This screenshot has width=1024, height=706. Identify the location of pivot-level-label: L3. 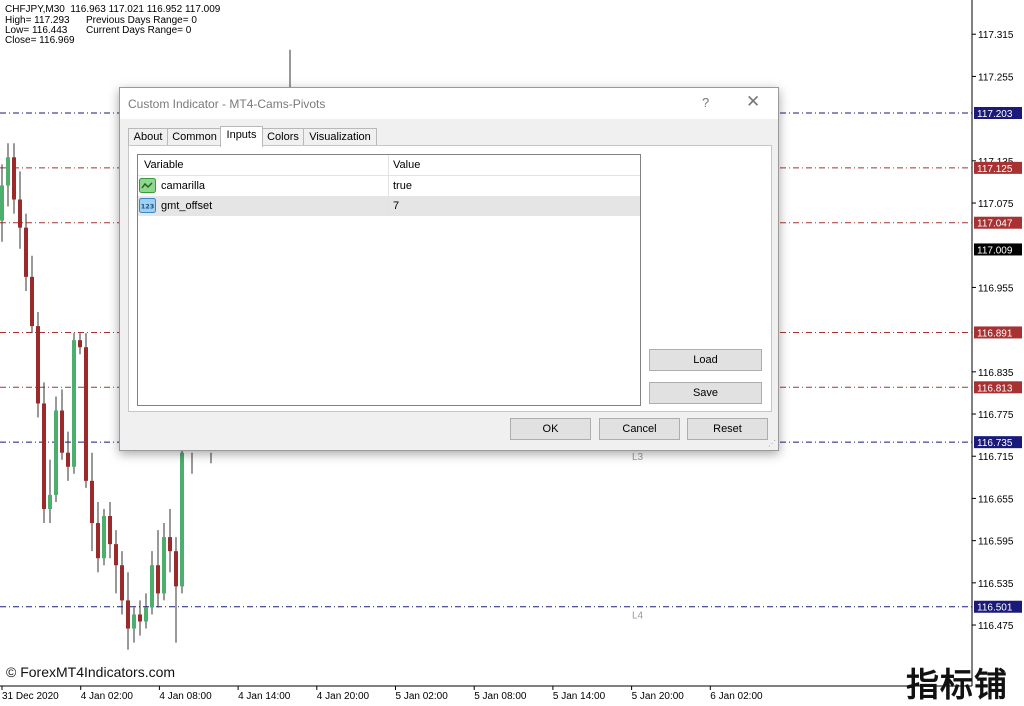
(638, 457).